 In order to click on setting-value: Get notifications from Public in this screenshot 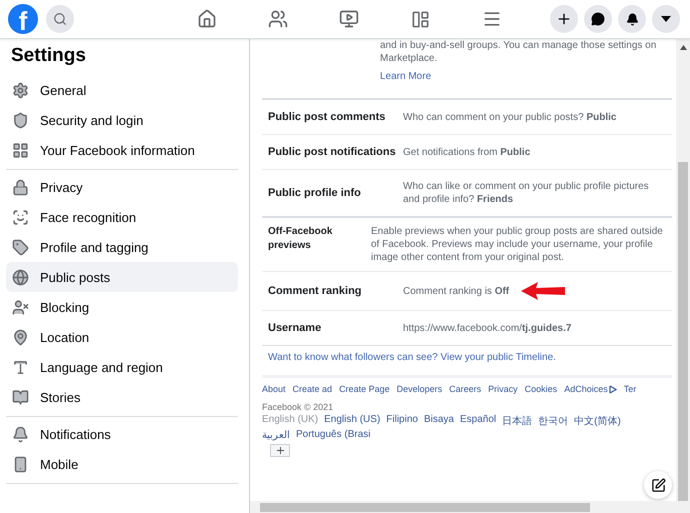, I will do `click(466, 152)`.